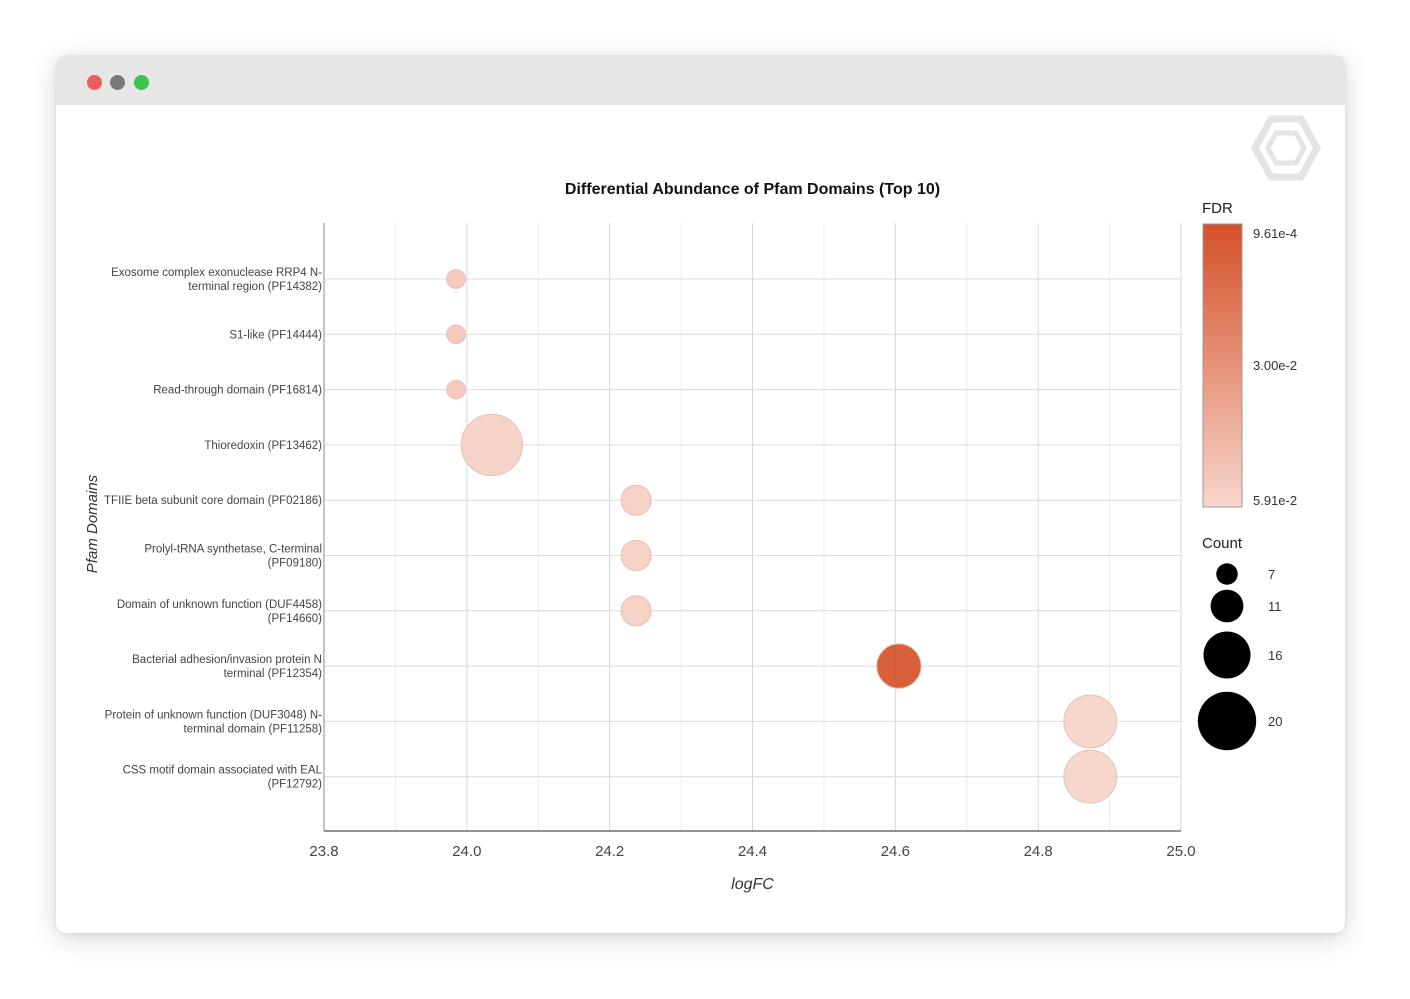 This screenshot has width=1410, height=999. What do you see at coordinates (1275, 500) in the screenshot?
I see `fdr-legend-label: 5.91e-2` at bounding box center [1275, 500].